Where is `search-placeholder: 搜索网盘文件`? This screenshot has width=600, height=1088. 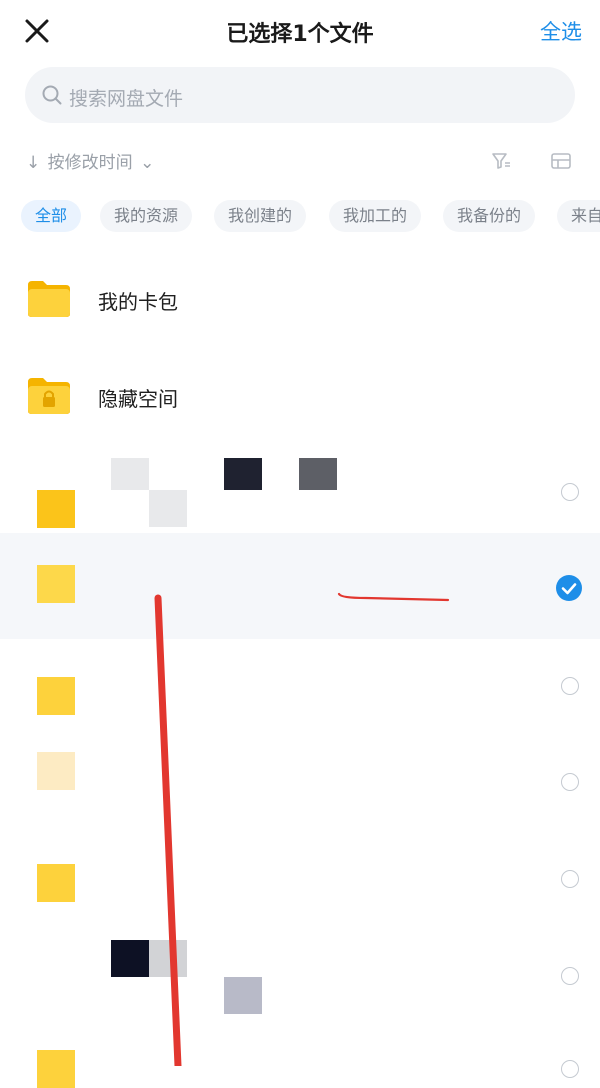
search-placeholder: 搜索网盘文件 is located at coordinates (126, 99).